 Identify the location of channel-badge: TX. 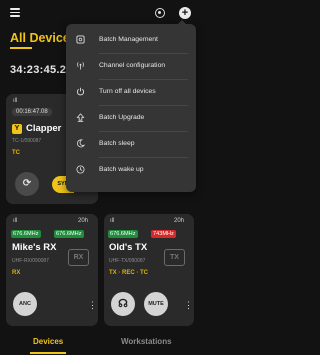
(174, 257).